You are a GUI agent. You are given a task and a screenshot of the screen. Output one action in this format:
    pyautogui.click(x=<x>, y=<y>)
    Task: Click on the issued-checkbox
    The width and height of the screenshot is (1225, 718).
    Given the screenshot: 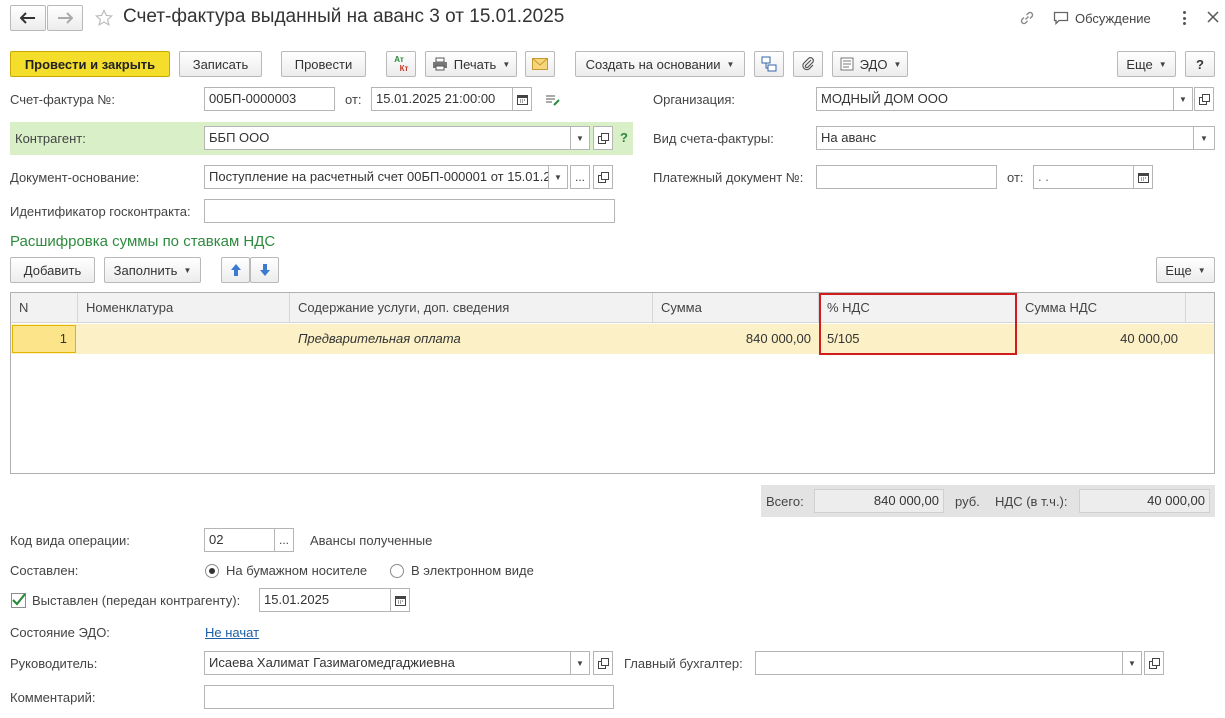 What is the action you would take?
    pyautogui.click(x=18, y=600)
    